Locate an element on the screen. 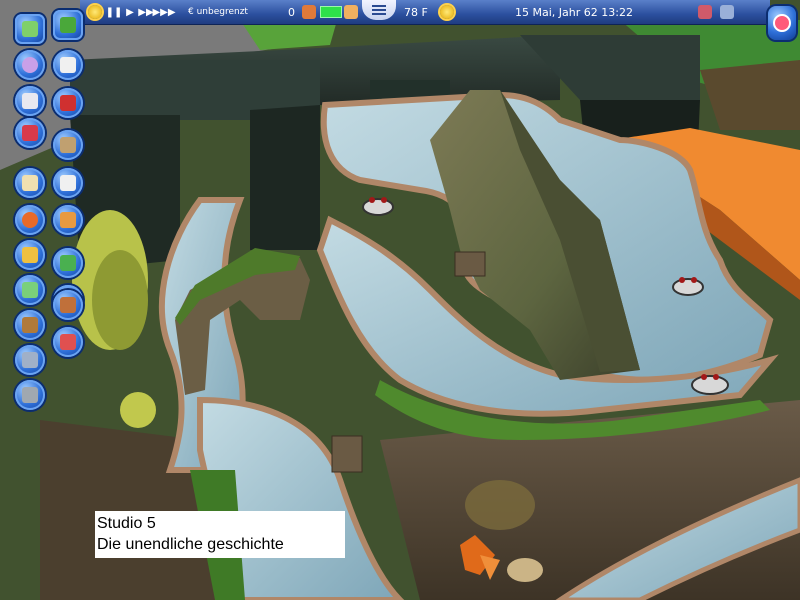  tree-icon is located at coordinates (68, 25).